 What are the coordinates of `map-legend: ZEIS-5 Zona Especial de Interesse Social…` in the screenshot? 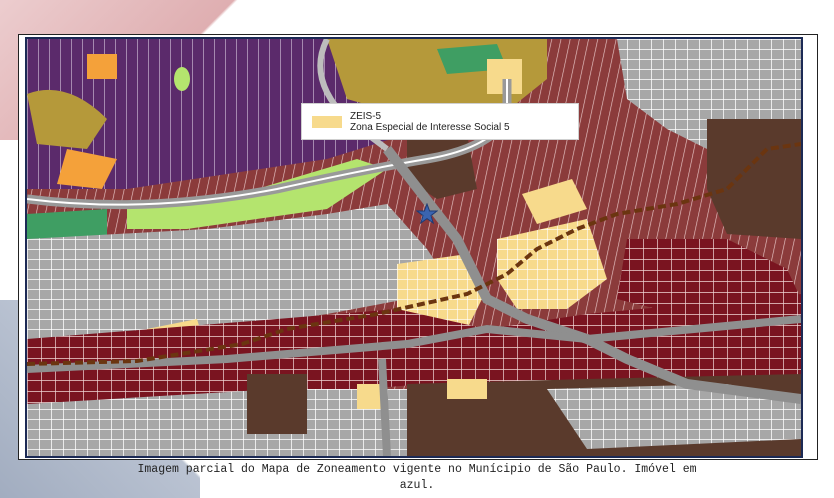 It's located at (440, 121).